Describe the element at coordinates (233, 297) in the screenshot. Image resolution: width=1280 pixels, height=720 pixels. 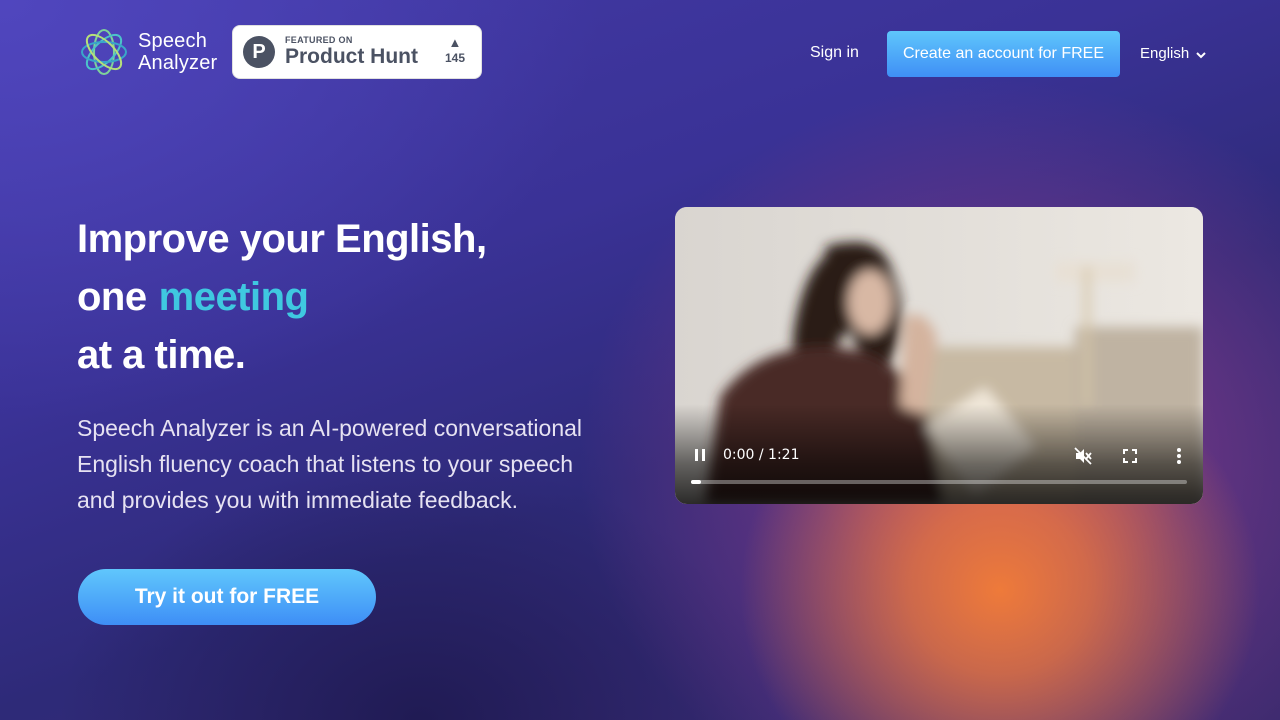
I see `headline-accent-word: meeting` at that location.